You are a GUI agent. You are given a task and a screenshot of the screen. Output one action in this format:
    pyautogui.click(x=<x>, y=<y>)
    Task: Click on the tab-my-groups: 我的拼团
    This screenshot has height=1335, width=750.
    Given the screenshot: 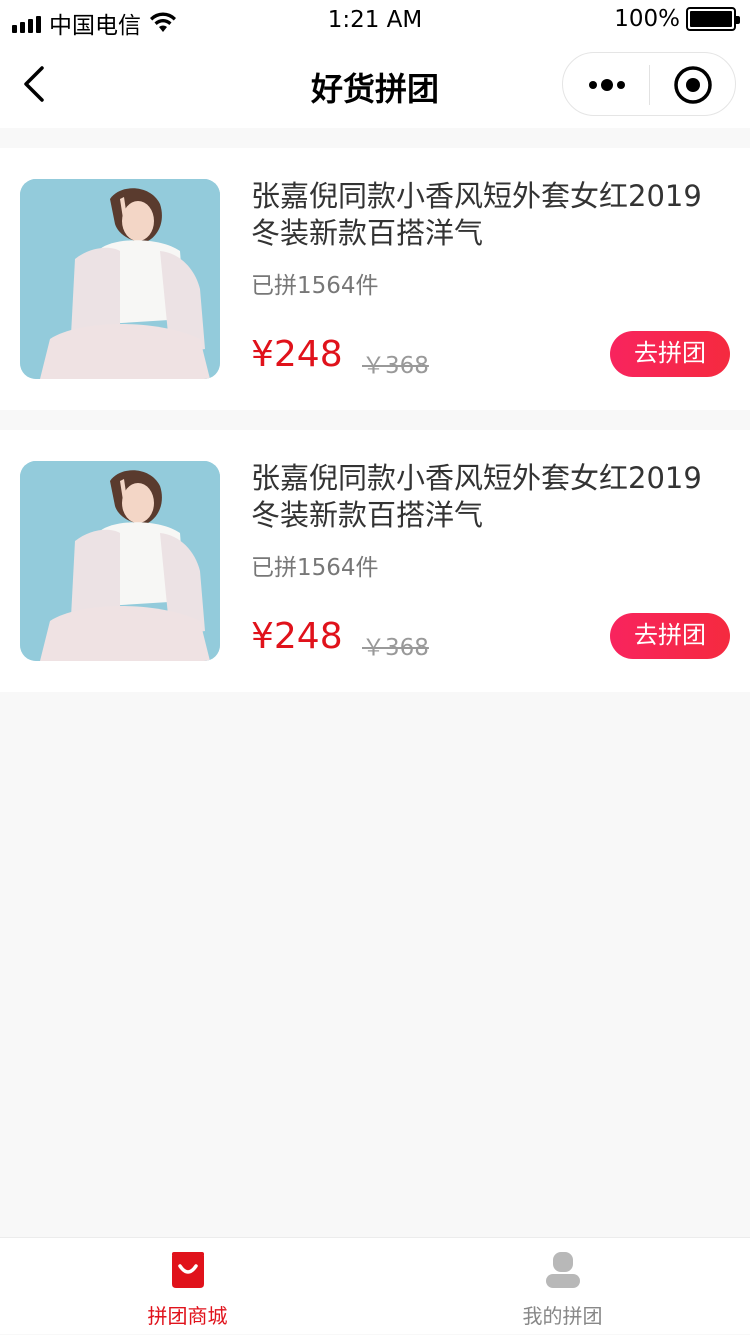 What is the action you would take?
    pyautogui.click(x=562, y=1286)
    